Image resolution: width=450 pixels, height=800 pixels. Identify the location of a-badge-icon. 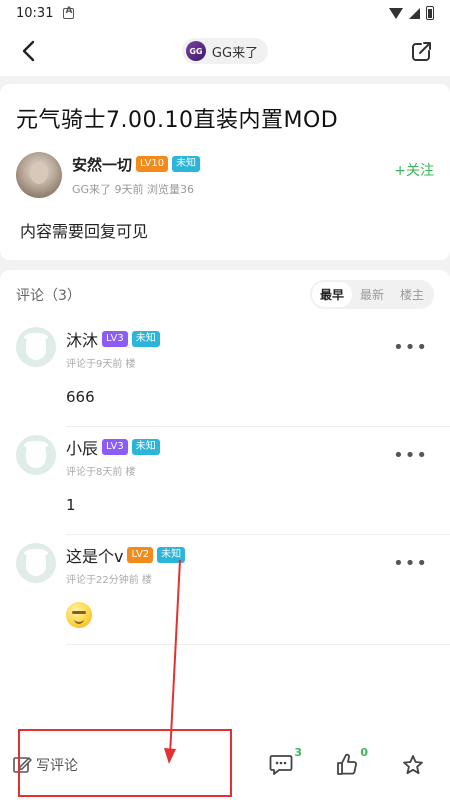
(69, 12).